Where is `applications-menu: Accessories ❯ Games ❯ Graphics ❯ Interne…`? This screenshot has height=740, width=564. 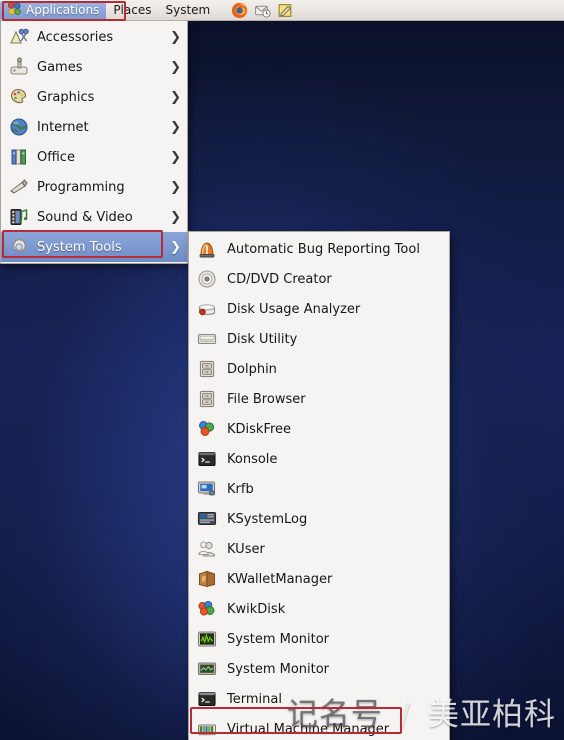
applications-menu: Accessories ❯ Games ❯ Graphics ❯ Interne… is located at coordinates (94, 142).